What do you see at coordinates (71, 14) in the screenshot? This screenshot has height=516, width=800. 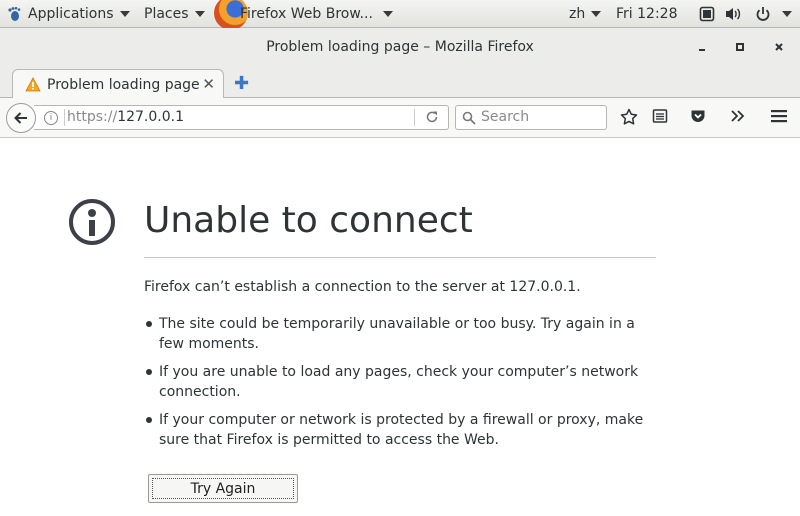 I see `applications-label: Applications` at bounding box center [71, 14].